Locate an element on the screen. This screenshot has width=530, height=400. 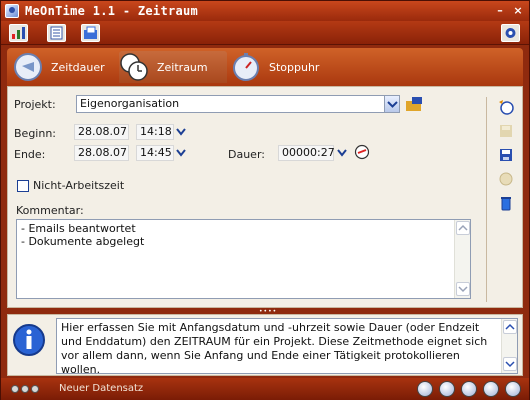
window-title: MeOnTime 1.1 - Zeitraum is located at coordinates (112, 11).